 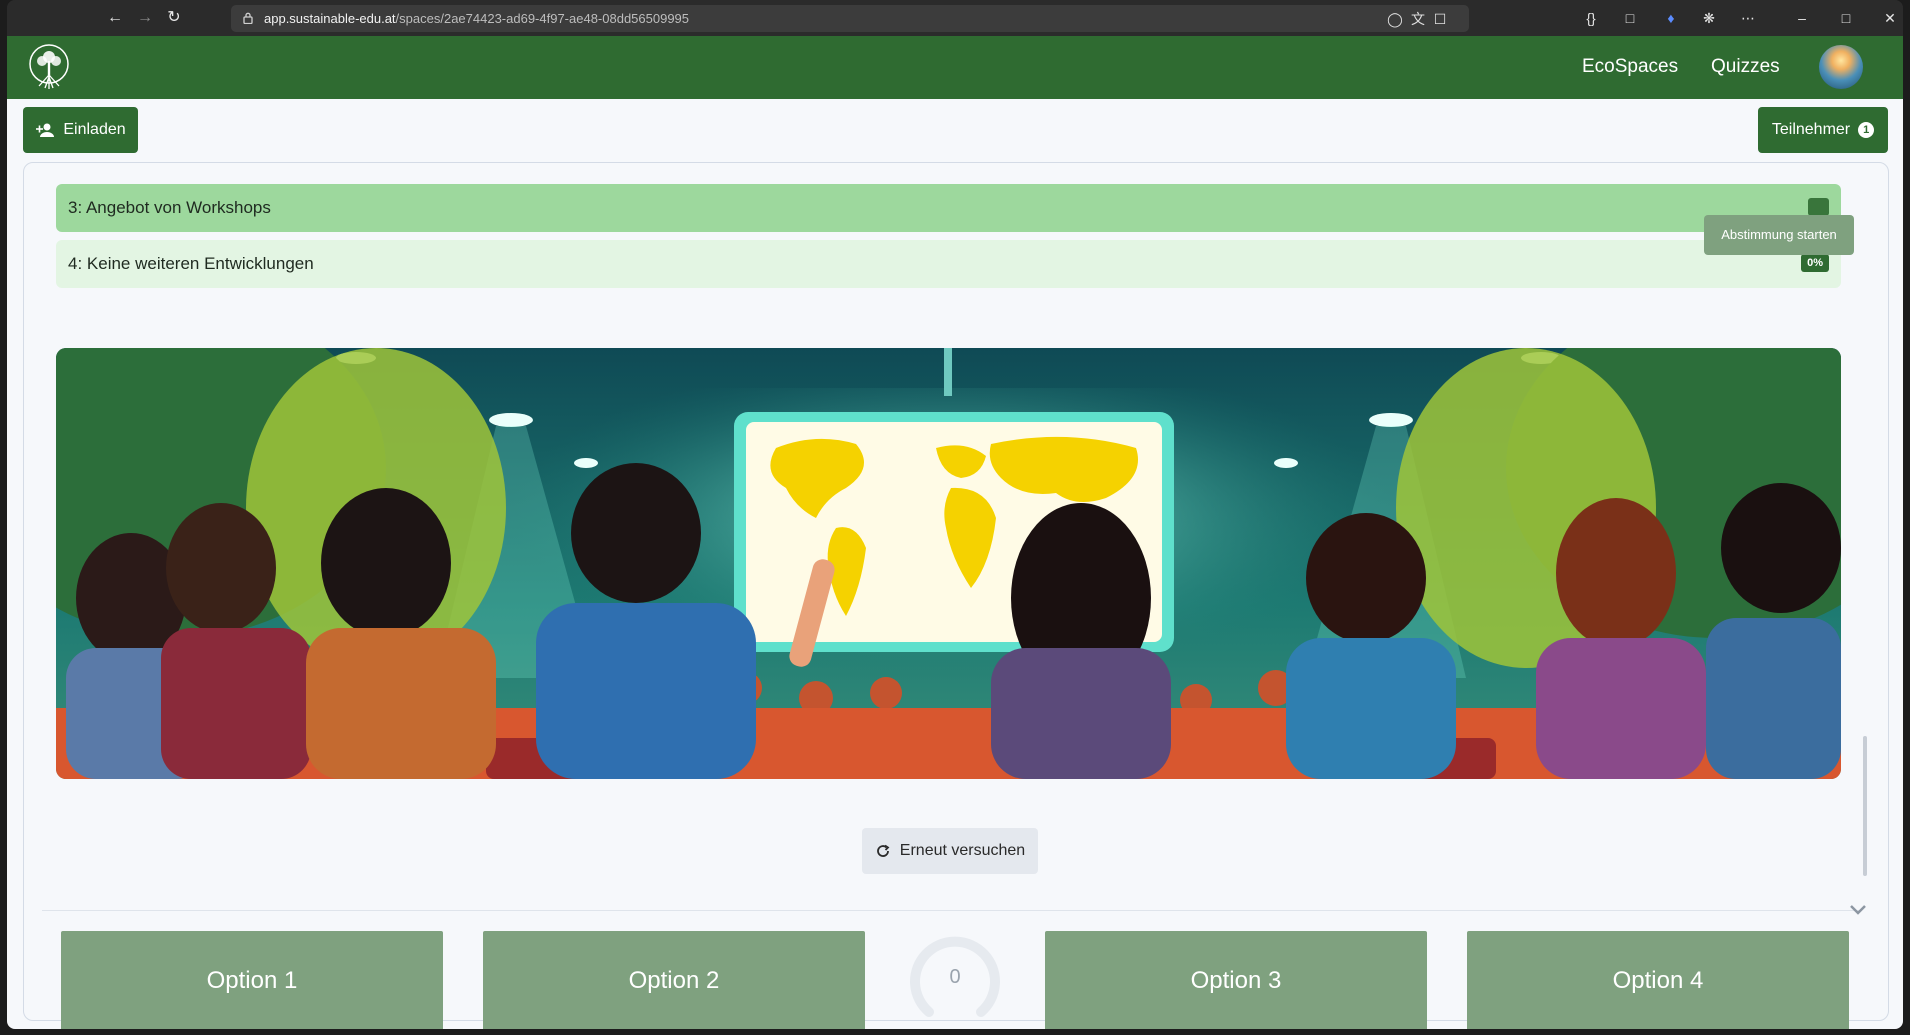 I want to click on percentage-badge: 0%, so click(x=1815, y=263).